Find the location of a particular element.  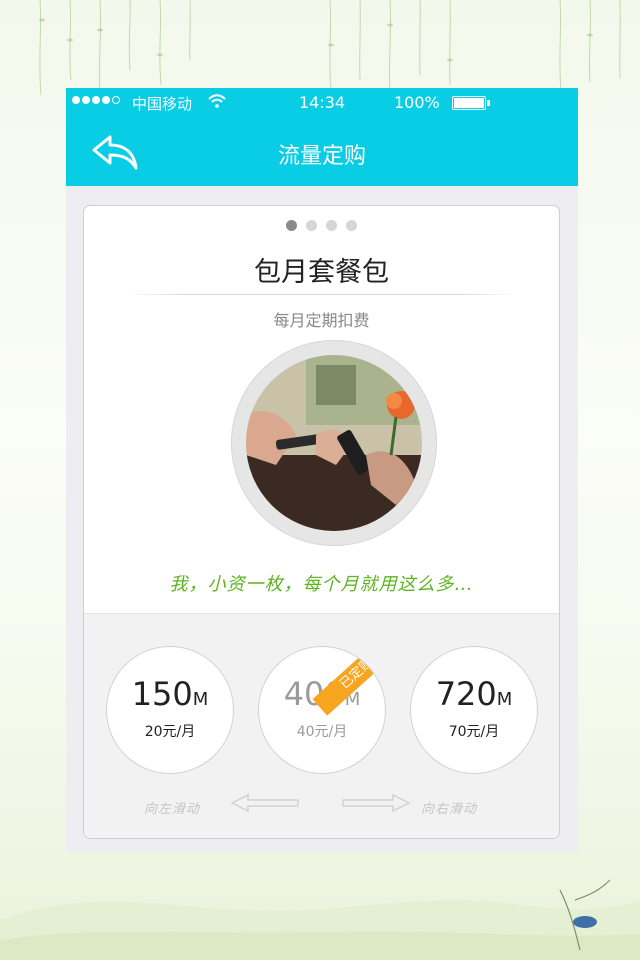

page-title: 流量定购 is located at coordinates (321, 156).